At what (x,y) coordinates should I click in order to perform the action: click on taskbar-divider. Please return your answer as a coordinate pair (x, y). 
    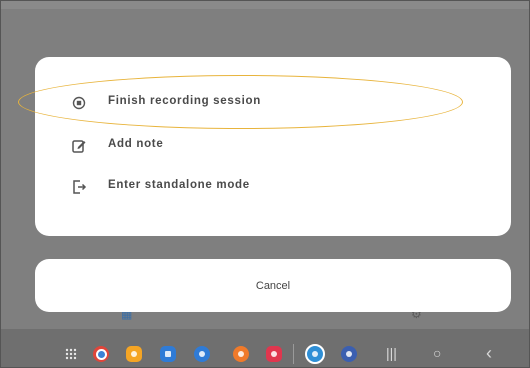
    Looking at the image, I should click on (293, 354).